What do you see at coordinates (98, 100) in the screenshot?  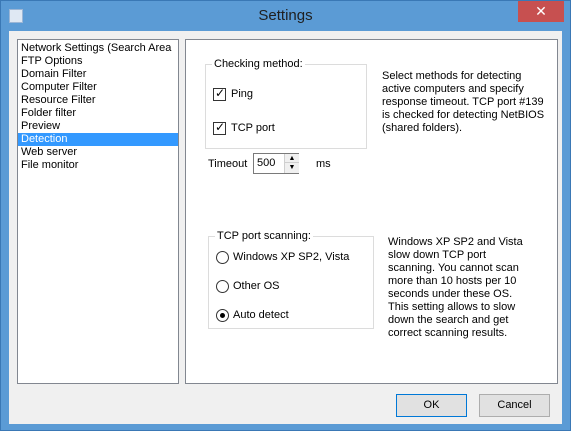 I see `nav-item-resource-filter: Resource Filter` at bounding box center [98, 100].